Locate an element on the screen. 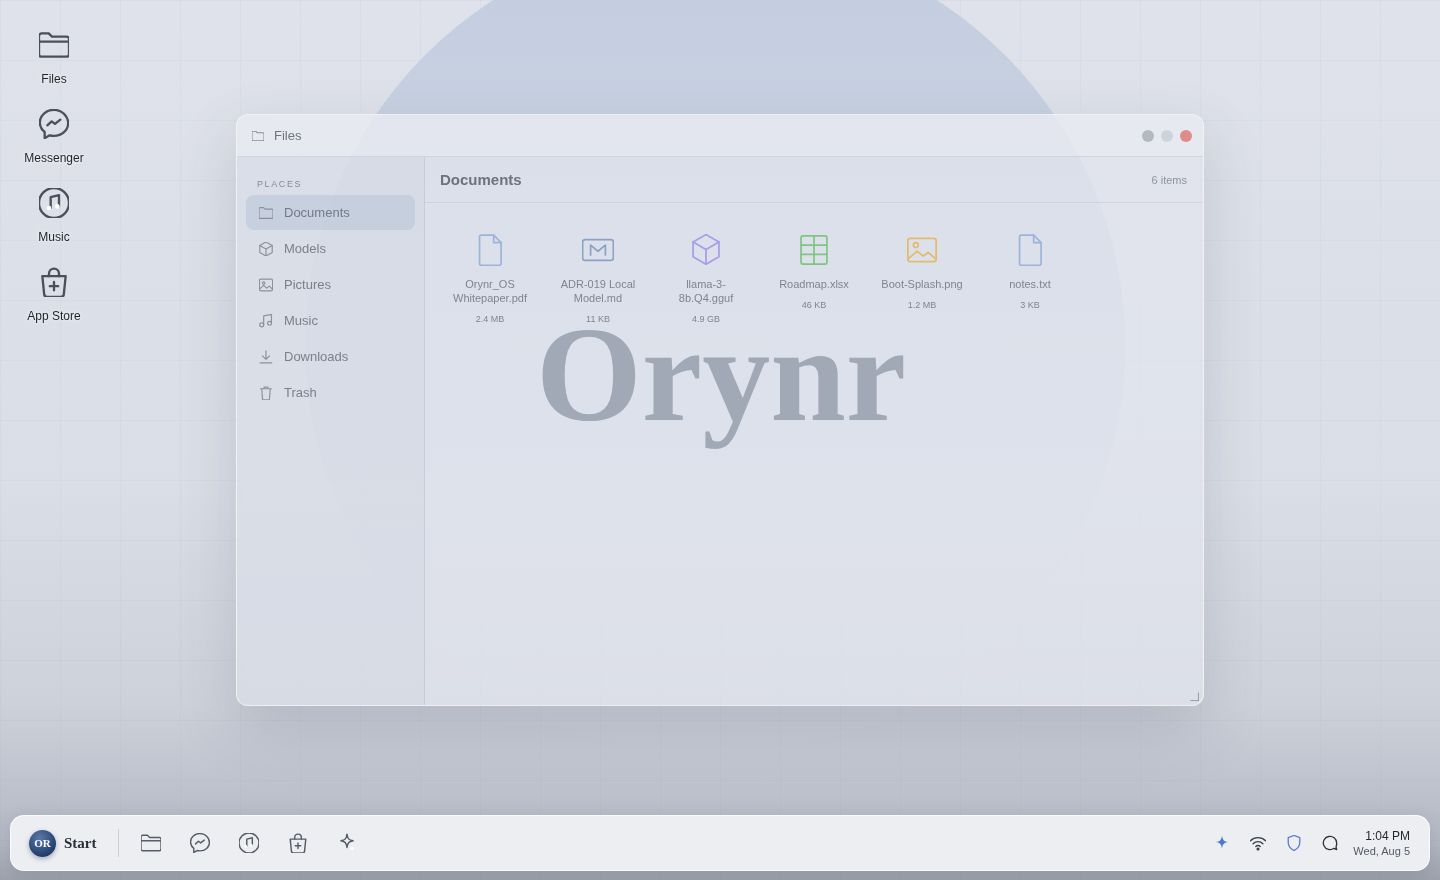 This screenshot has height=880, width=1440. sidebar-heading: PLACES is located at coordinates (279, 184).